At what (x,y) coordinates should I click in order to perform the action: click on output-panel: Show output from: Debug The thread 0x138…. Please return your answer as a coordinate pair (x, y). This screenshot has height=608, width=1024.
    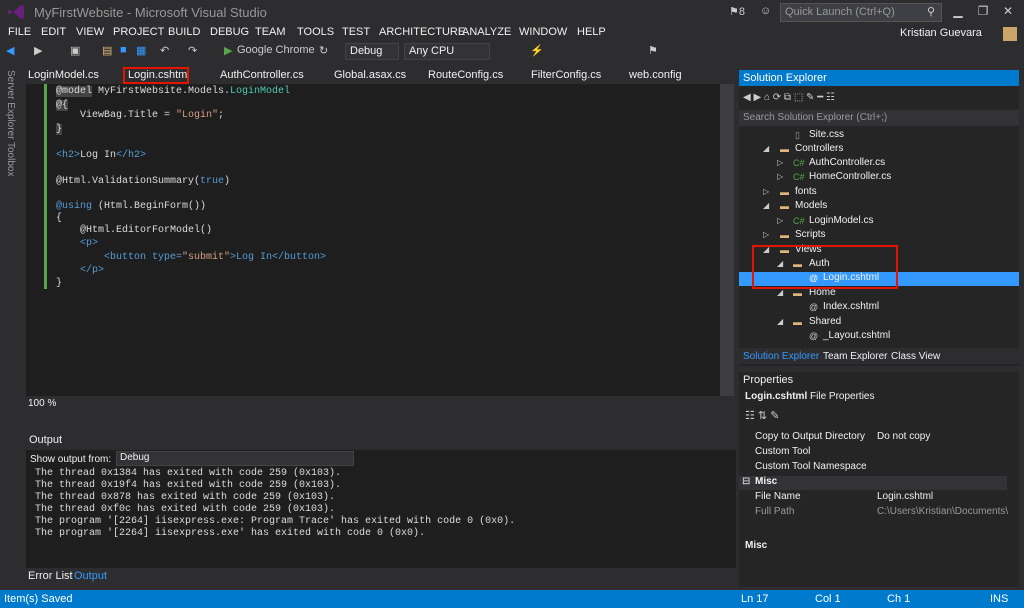
    Looking at the image, I should click on (381, 509).